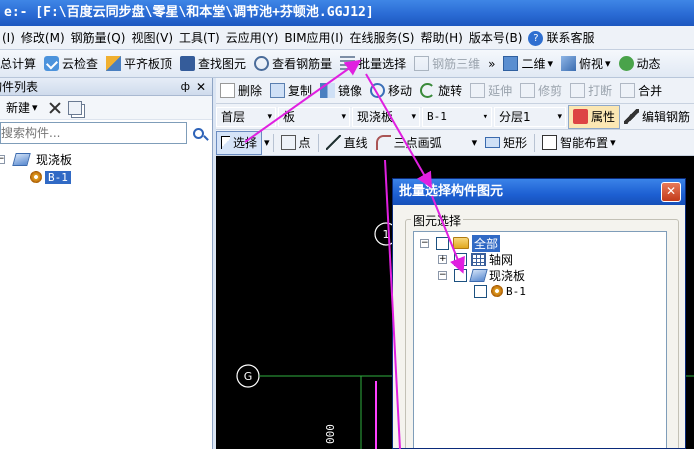 The image size is (694, 449). What do you see at coordinates (74, 107) in the screenshot?
I see `copy-icon` at bounding box center [74, 107].